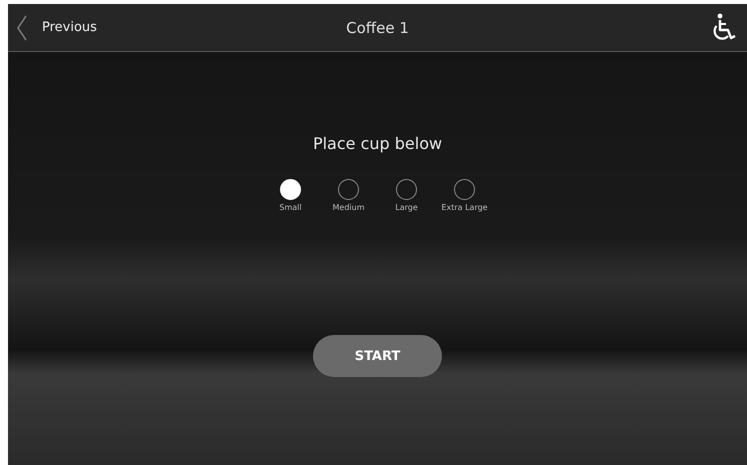 This screenshot has height=465, width=747. What do you see at coordinates (377, 356) in the screenshot?
I see `start-button: START` at bounding box center [377, 356].